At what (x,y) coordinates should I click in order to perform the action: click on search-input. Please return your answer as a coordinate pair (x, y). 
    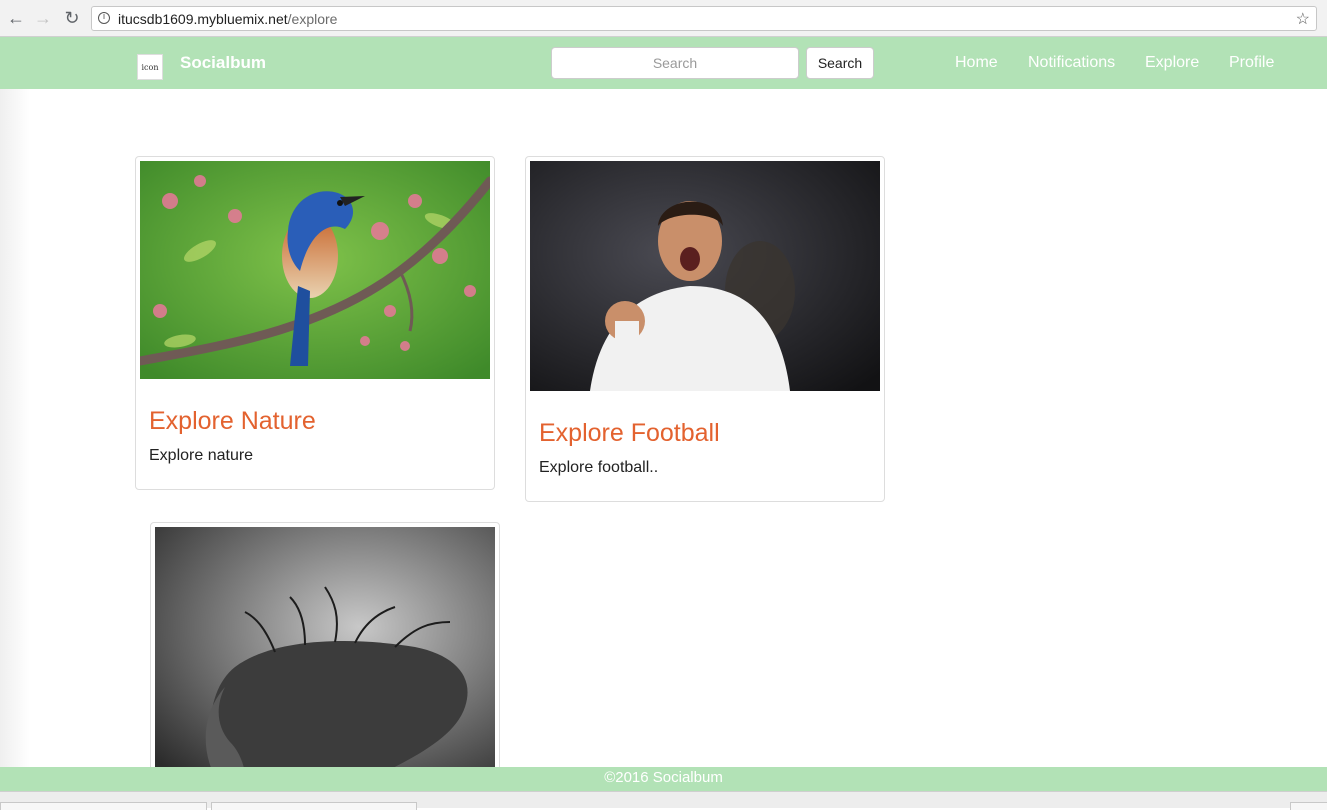
    Looking at the image, I should click on (675, 63).